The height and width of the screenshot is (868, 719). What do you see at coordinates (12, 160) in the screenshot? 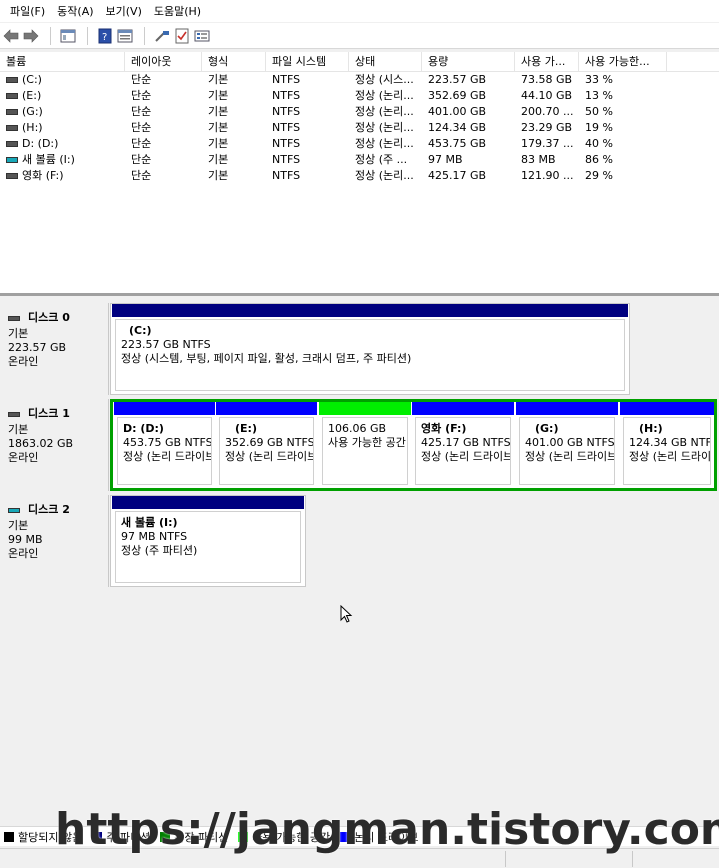
I see `usb-drive-icon` at bounding box center [12, 160].